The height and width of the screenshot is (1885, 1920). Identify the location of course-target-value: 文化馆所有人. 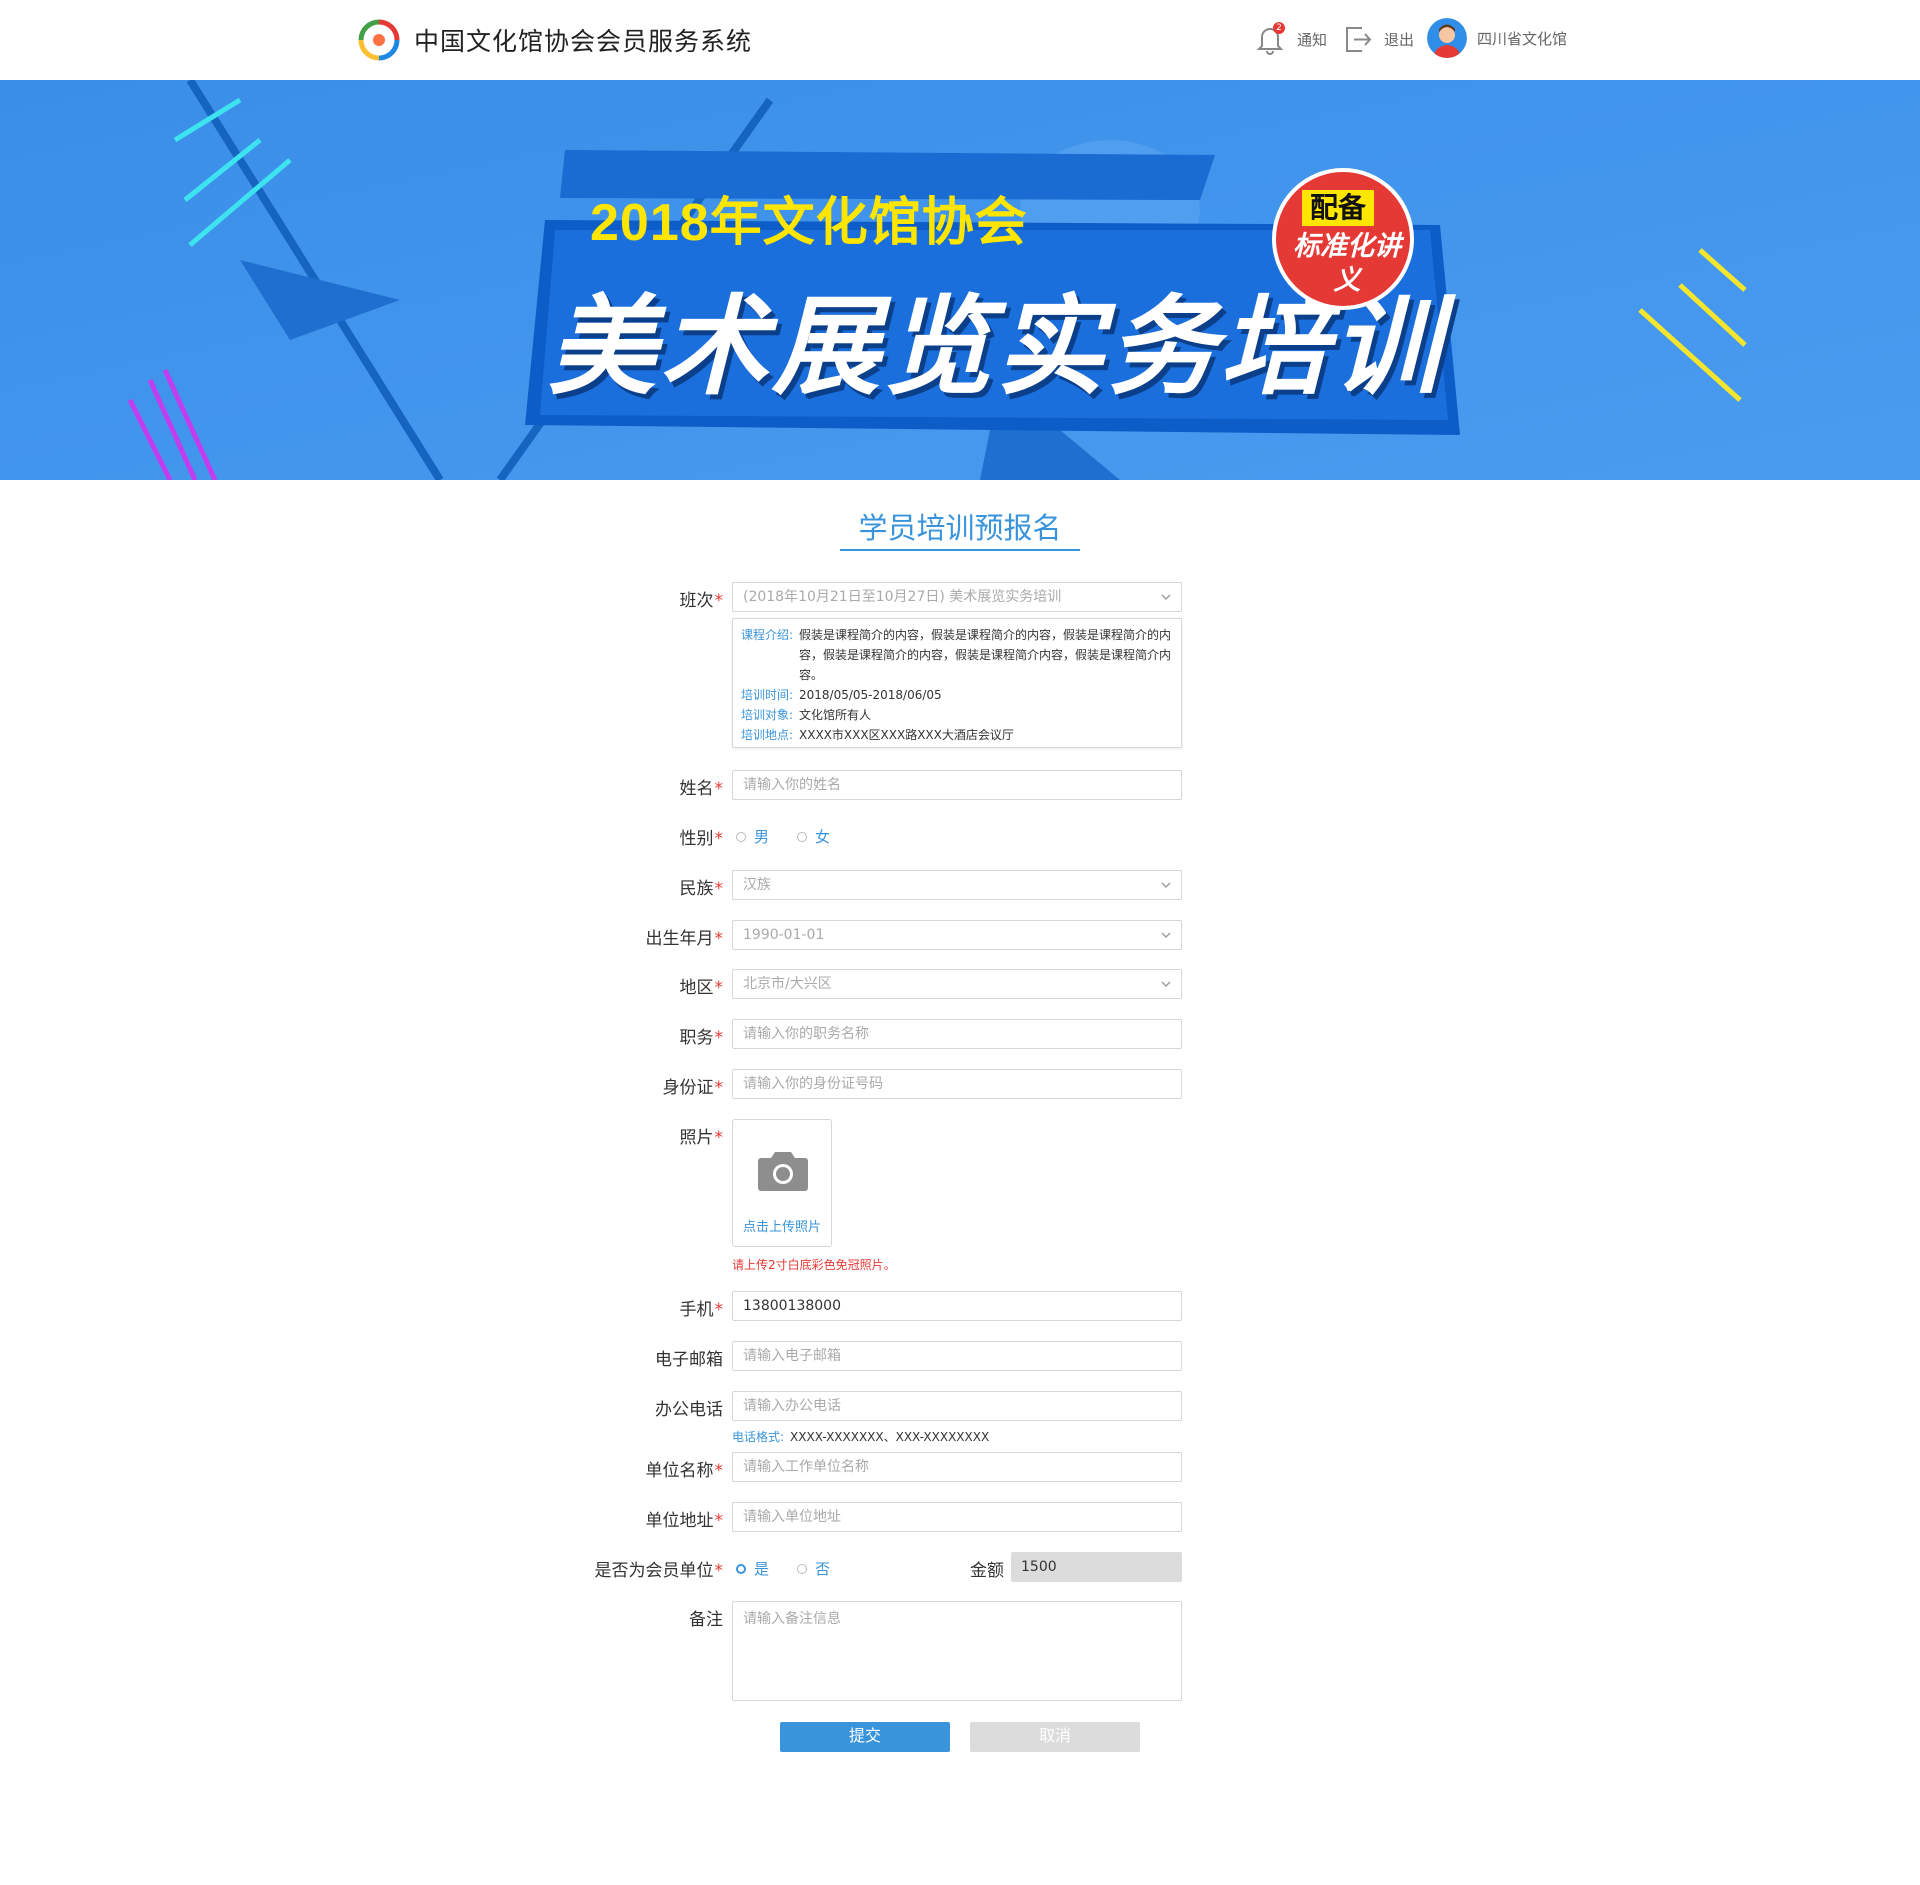
(835, 715).